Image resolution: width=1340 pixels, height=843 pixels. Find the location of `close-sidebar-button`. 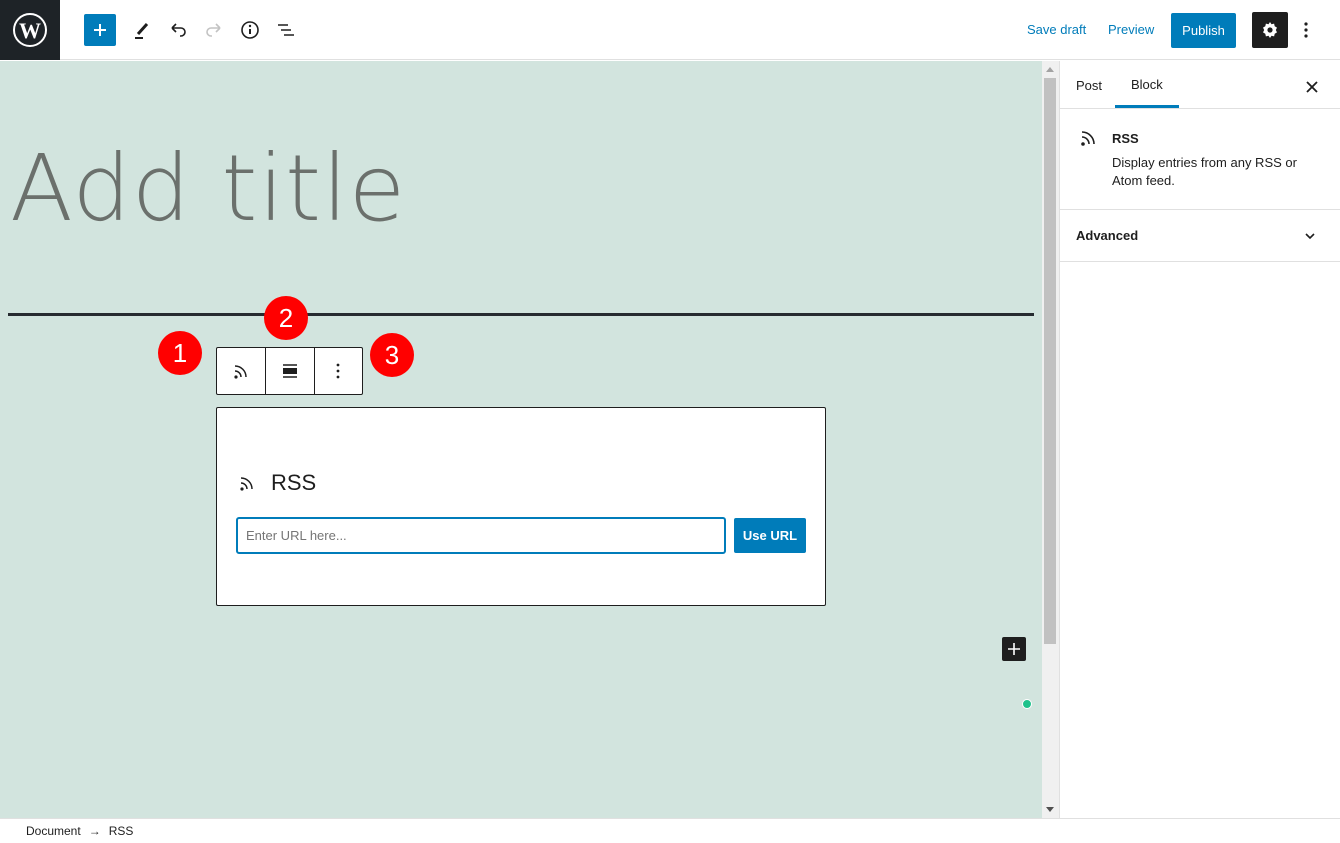

close-sidebar-button is located at coordinates (1312, 87).